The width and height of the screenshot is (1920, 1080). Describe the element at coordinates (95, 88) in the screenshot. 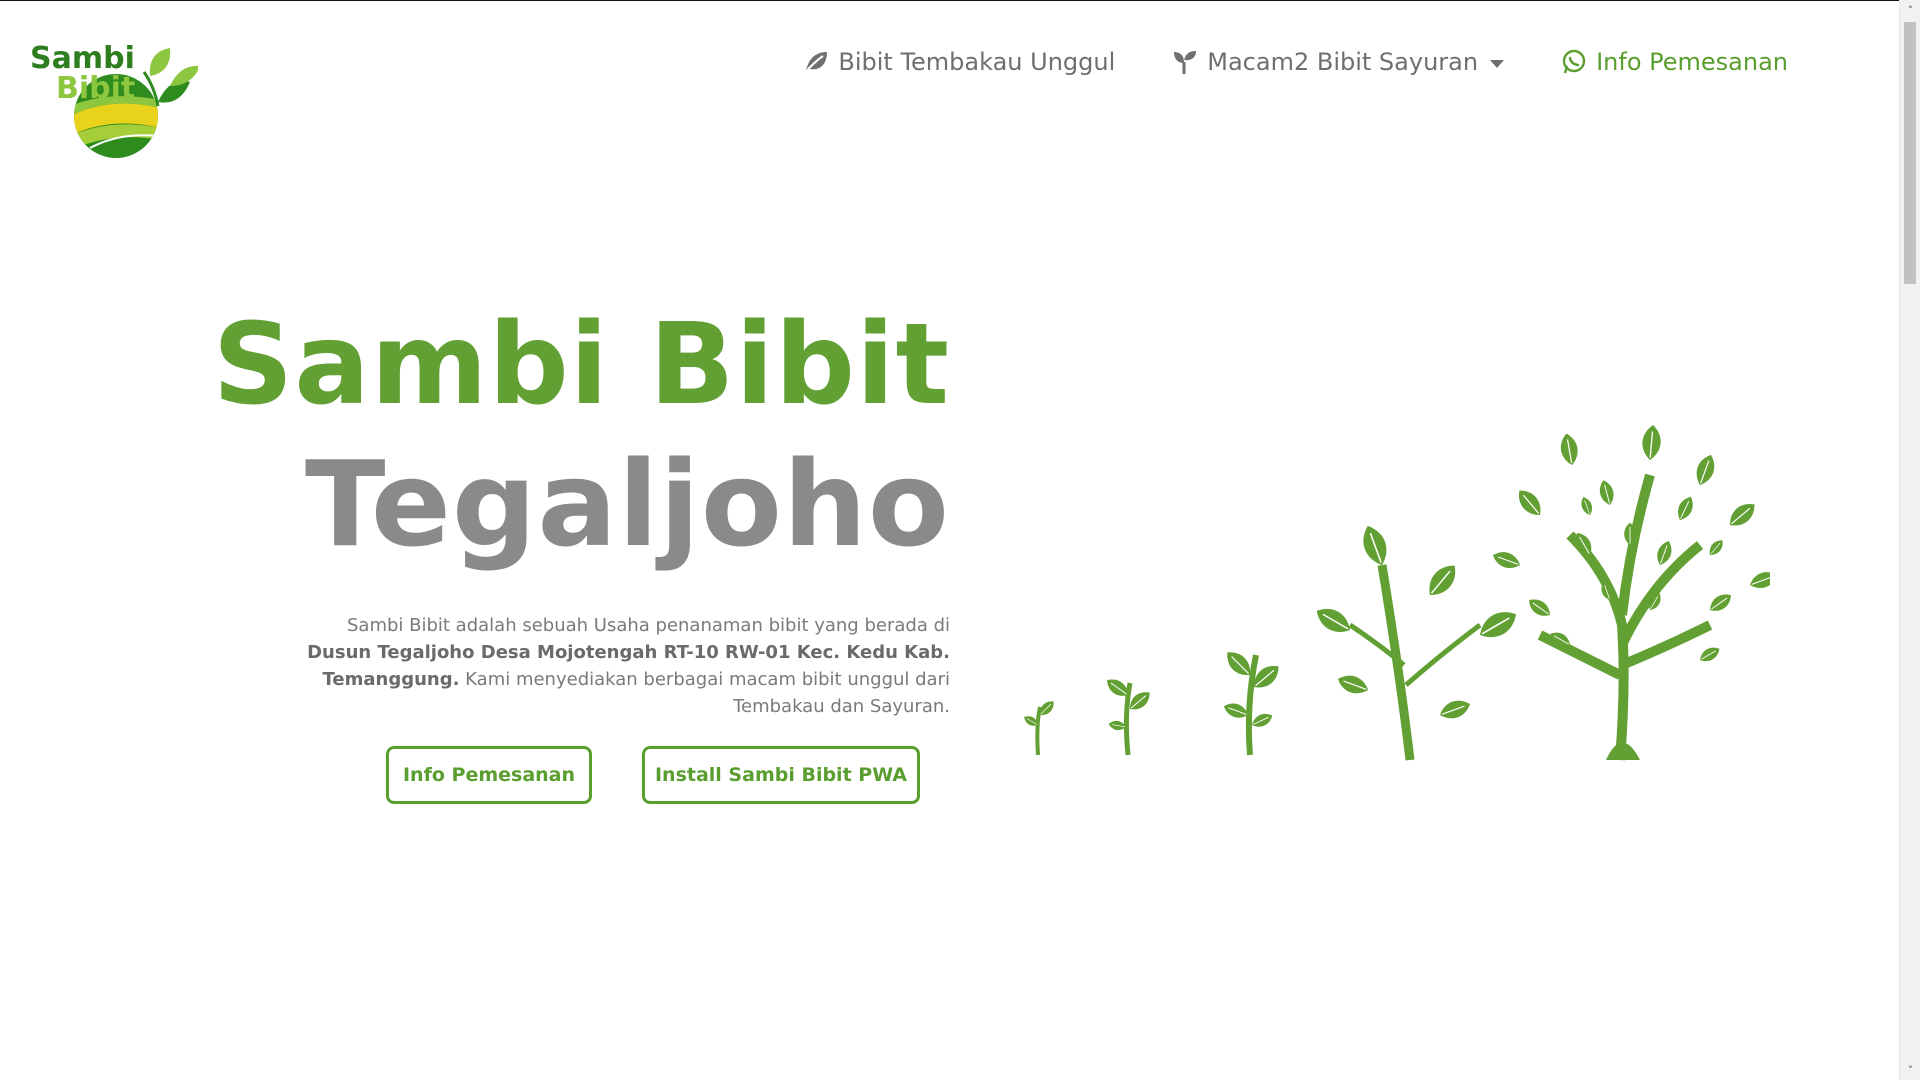

I see `logo-text-line2: Bibit` at that location.